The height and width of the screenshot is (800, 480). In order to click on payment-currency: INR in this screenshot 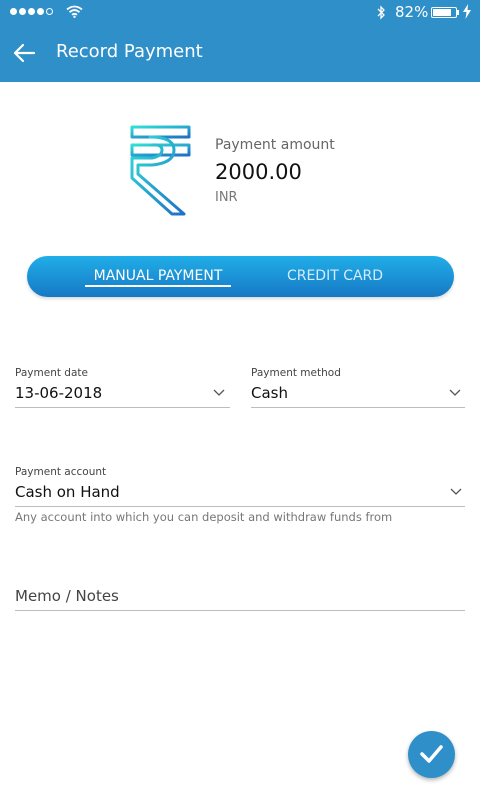, I will do `click(226, 197)`.